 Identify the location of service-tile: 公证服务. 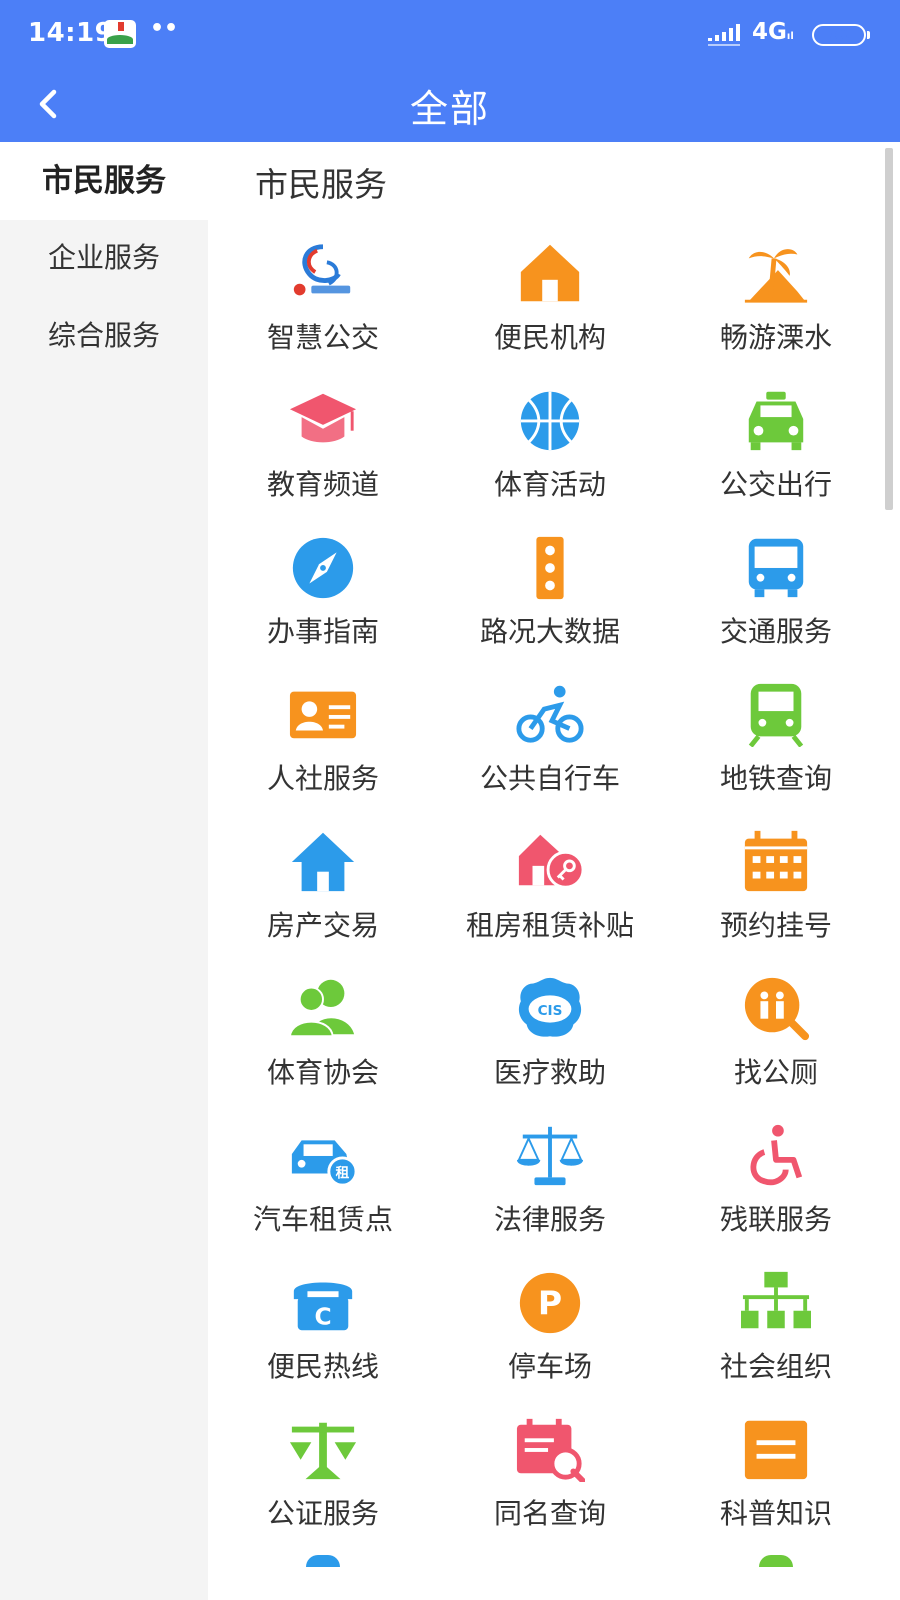
(323, 1481).